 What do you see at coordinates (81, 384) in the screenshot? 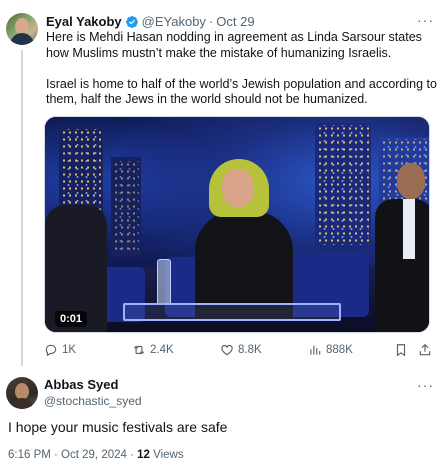
I see `reply-author-name: Abbas Syed` at bounding box center [81, 384].